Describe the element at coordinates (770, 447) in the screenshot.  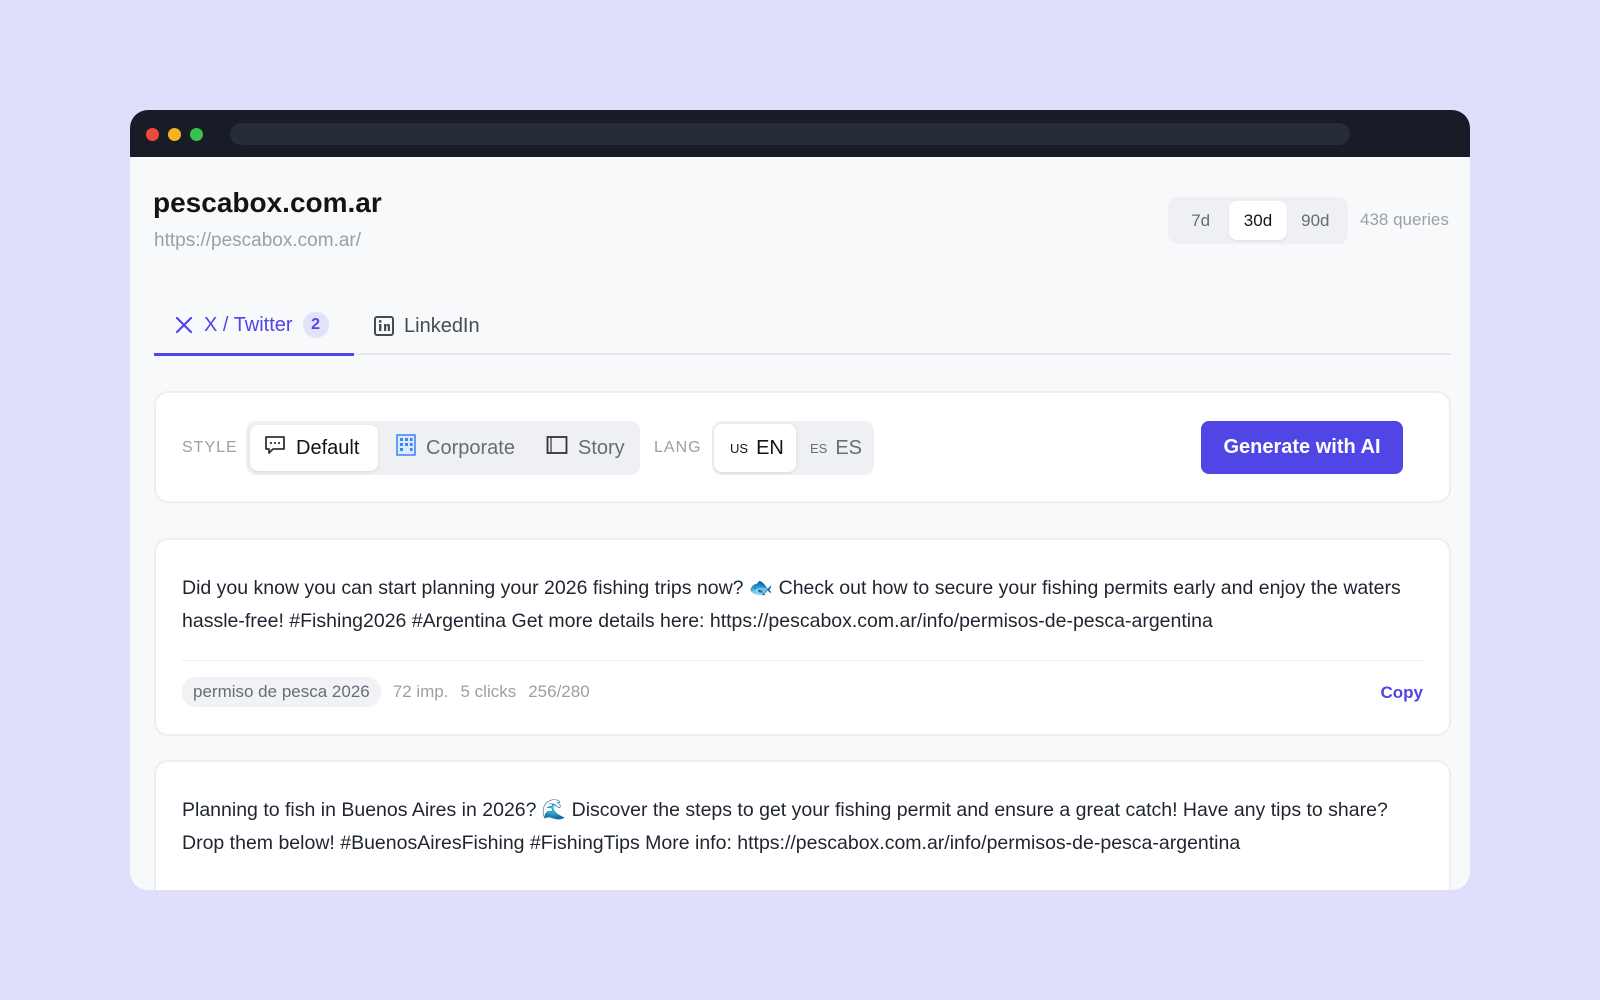
I see `lang-en-label: EN` at that location.